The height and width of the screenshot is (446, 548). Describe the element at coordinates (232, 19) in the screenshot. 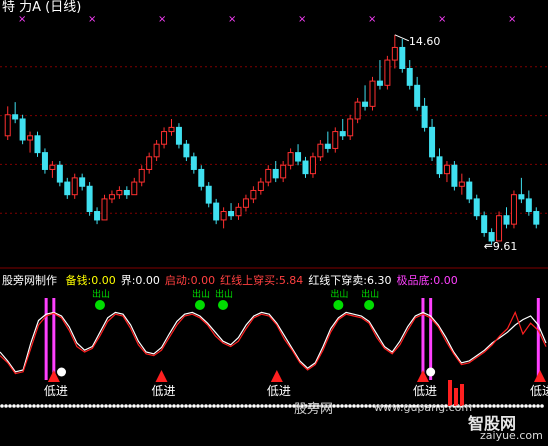

I see `top-marker-3: ×` at that location.